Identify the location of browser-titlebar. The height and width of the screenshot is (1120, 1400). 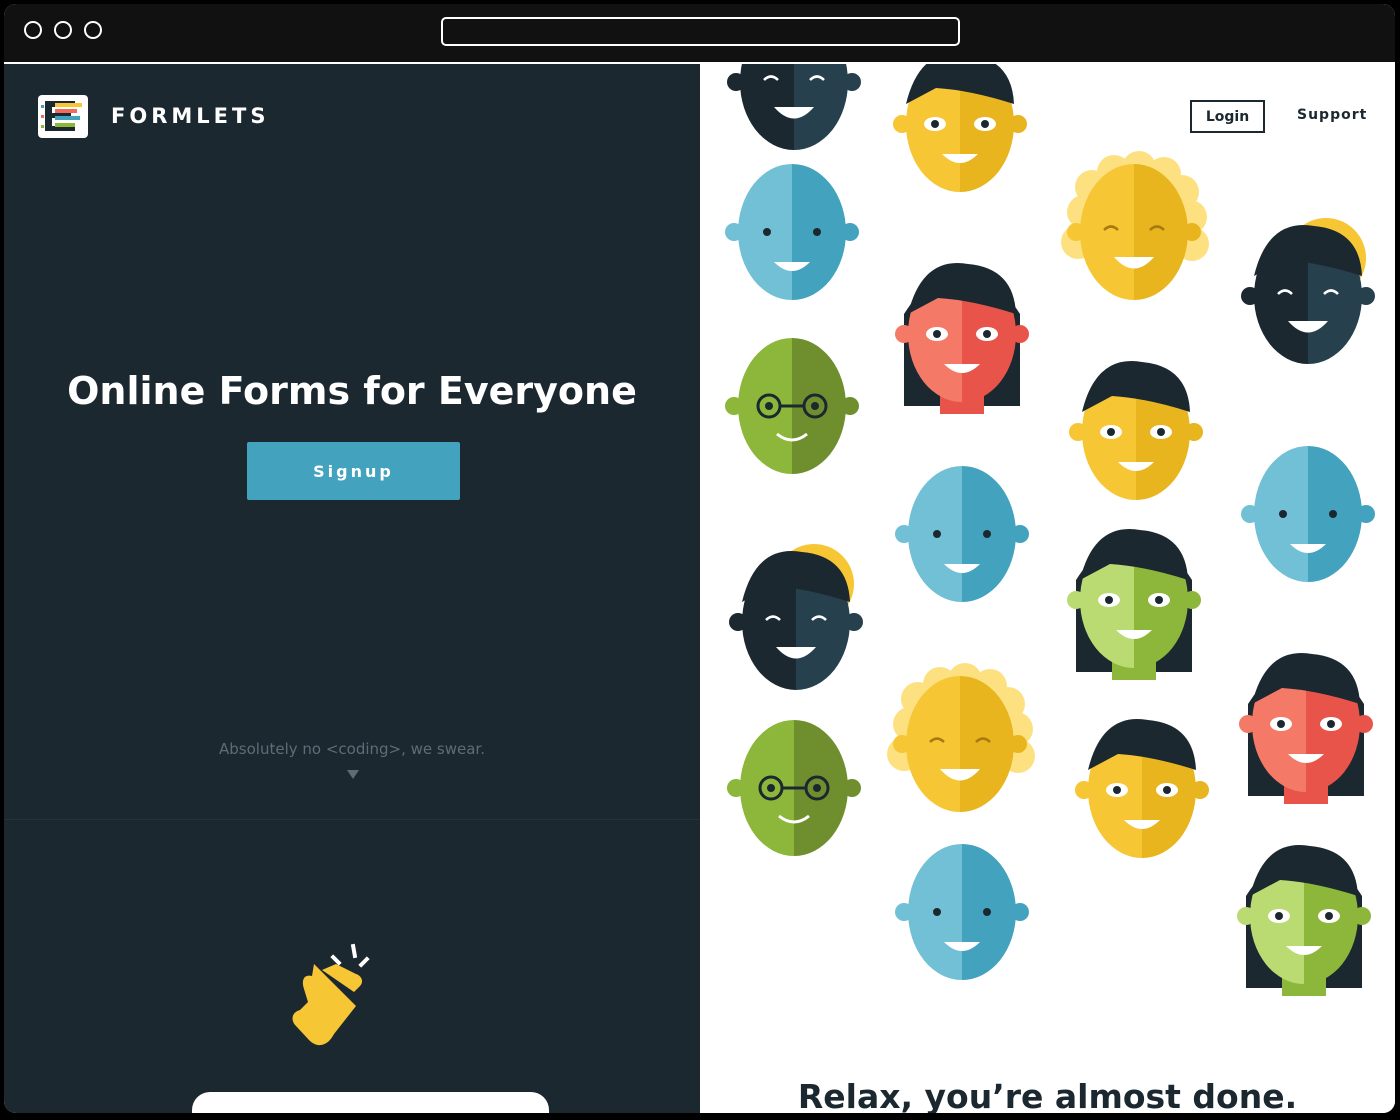
(699, 34).